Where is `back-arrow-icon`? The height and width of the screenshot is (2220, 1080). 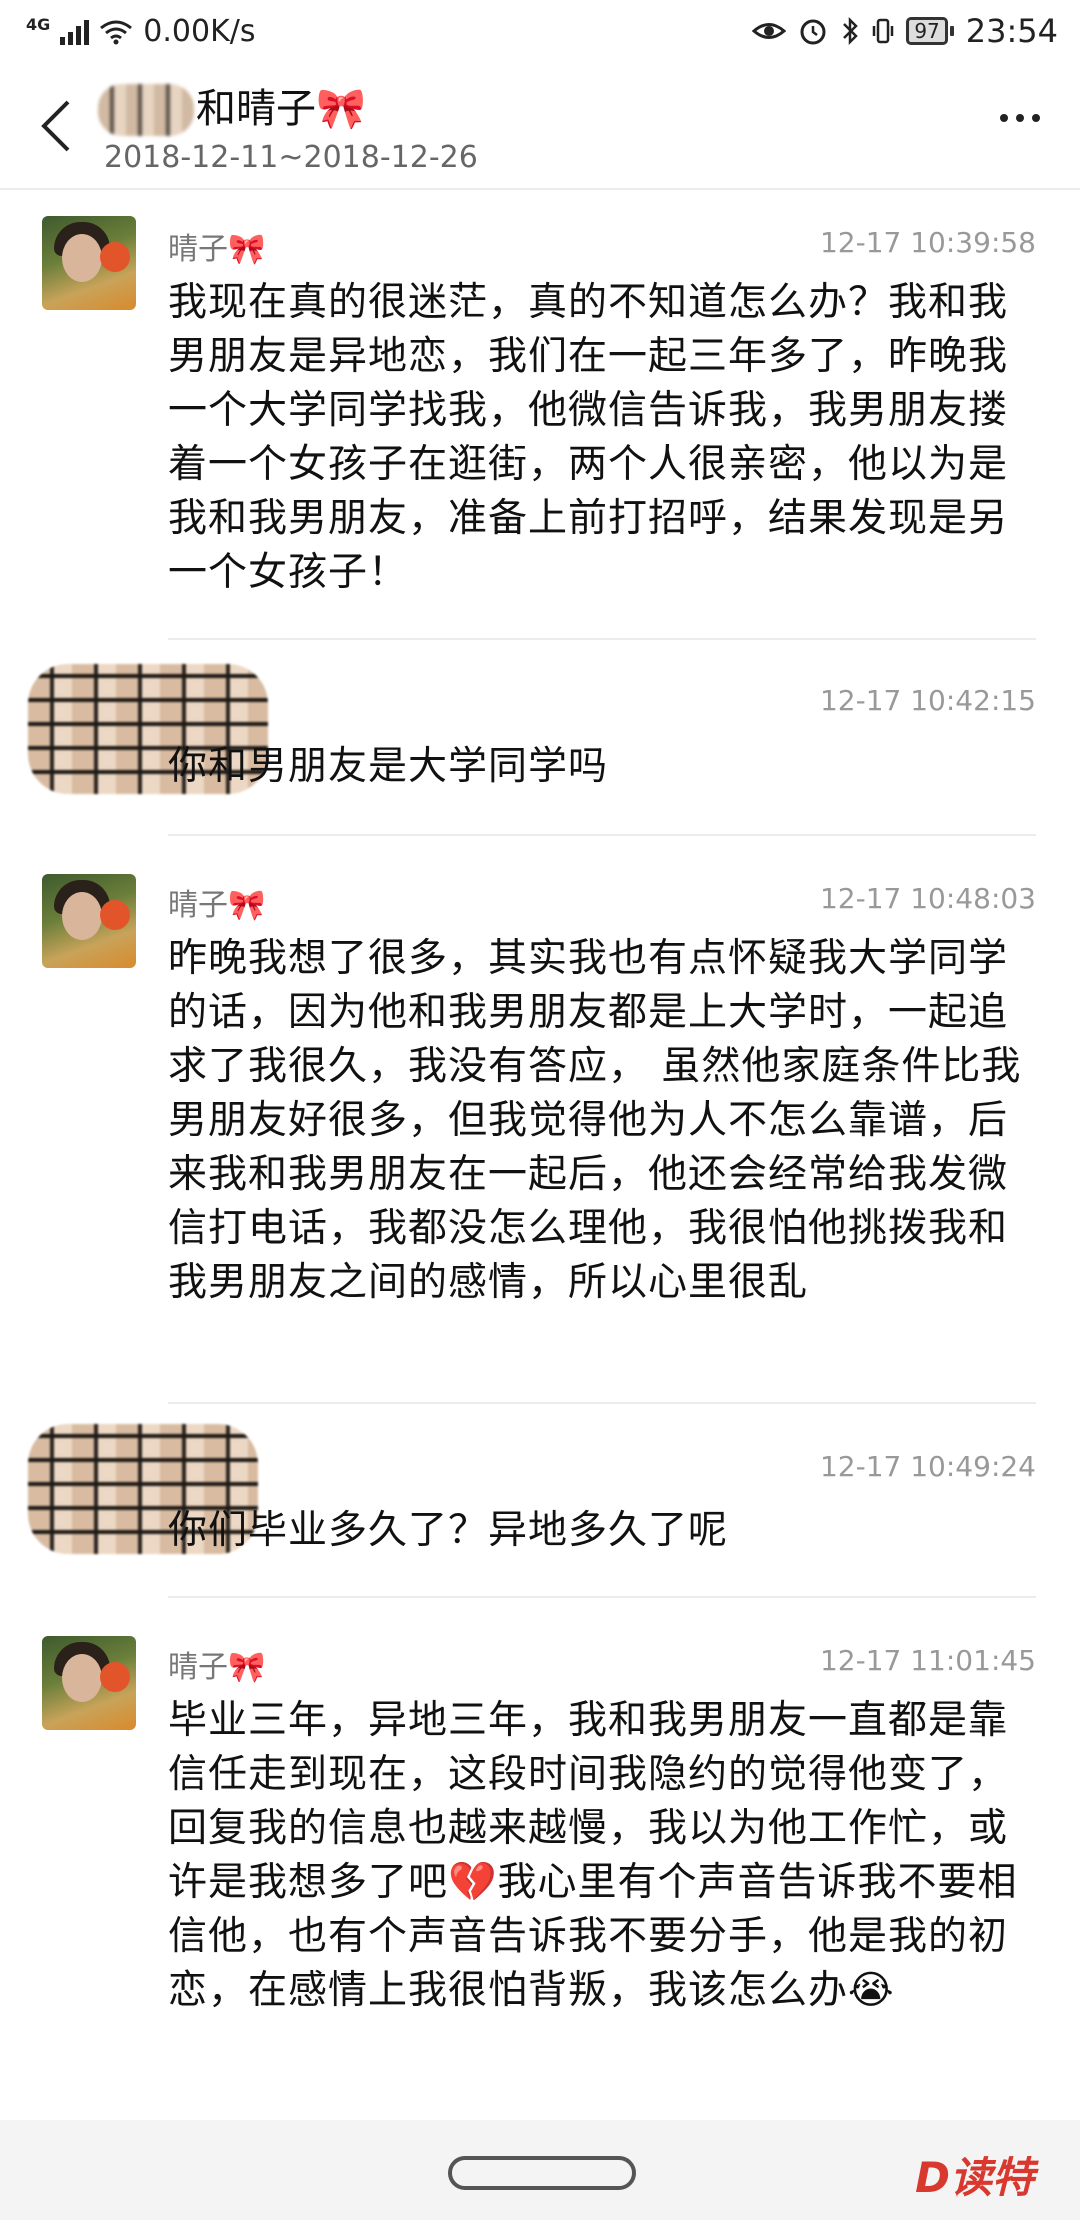 back-arrow-icon is located at coordinates (56, 126).